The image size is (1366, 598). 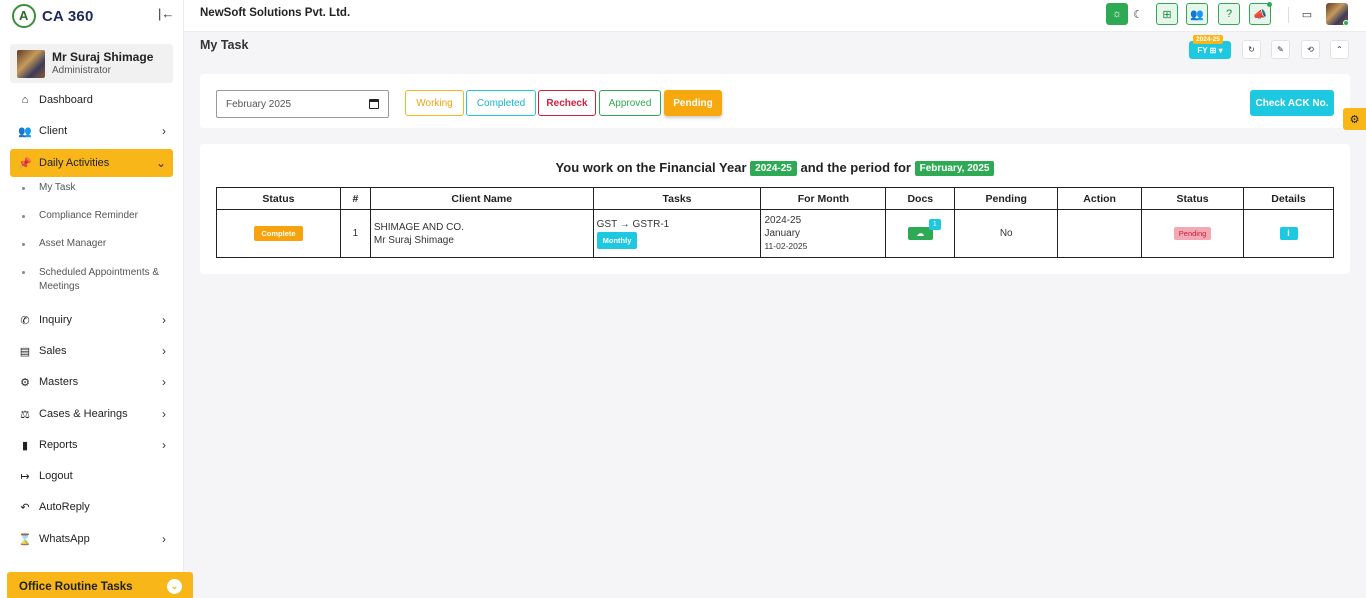 I want to click on sidebar-item-autoreply: ↶ AutoReply, so click(x=91, y=507).